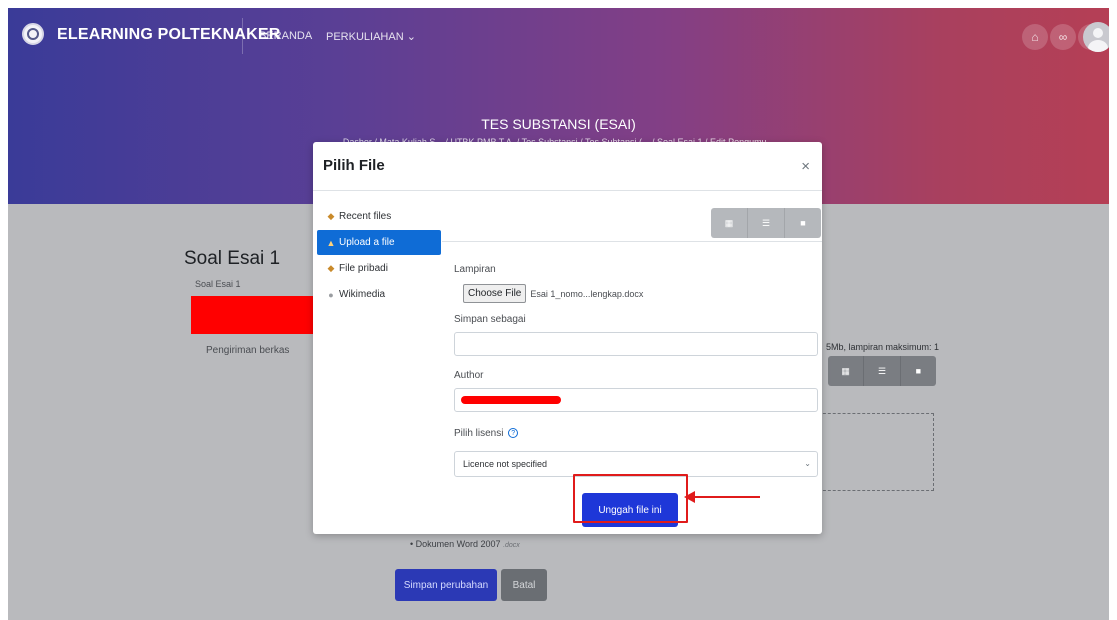 The height and width of the screenshot is (620, 1117). I want to click on repo-item-label: File pribadi, so click(363, 268).